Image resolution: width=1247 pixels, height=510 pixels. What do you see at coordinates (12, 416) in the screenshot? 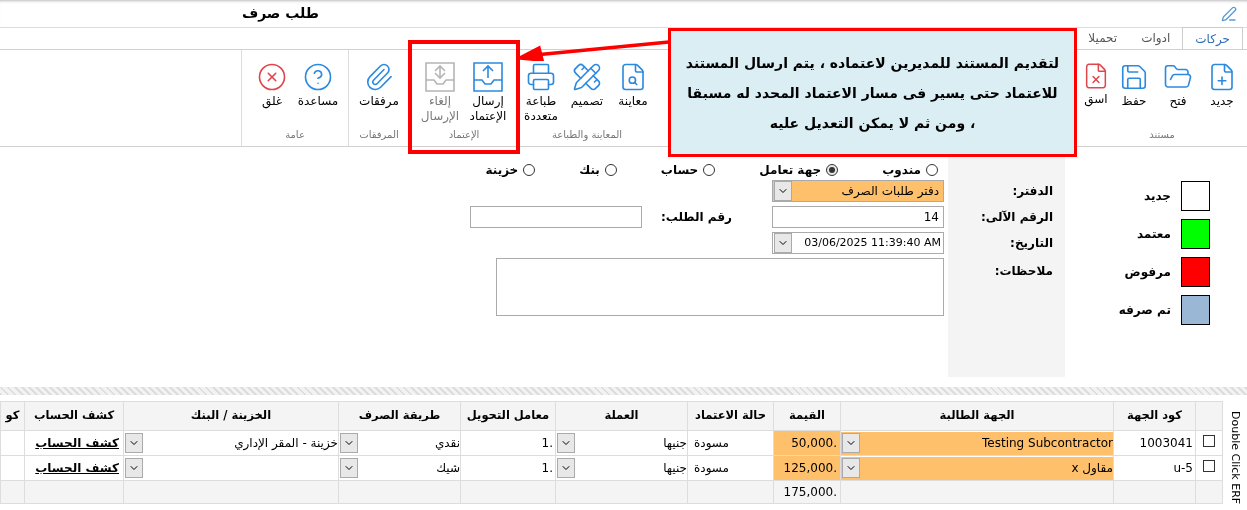
I see `column-header: كو` at bounding box center [12, 416].